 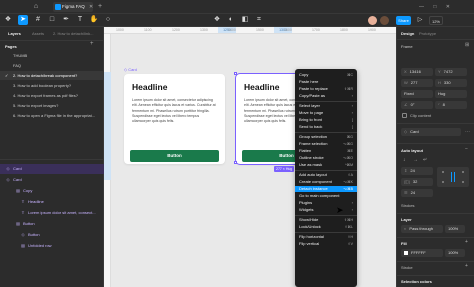 I want to click on clip-content-checkbox, so click(x=404, y=115).